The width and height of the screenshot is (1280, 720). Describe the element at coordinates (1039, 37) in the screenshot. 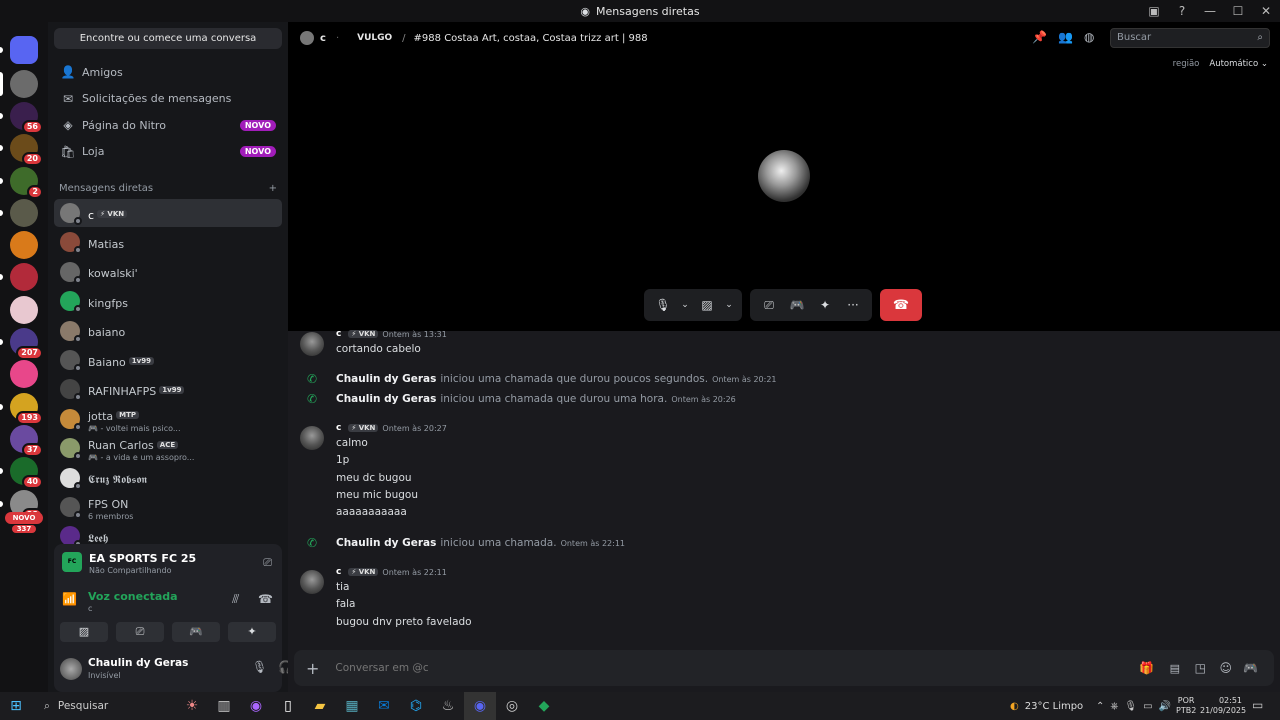

I see `pin-icon: 📌` at that location.